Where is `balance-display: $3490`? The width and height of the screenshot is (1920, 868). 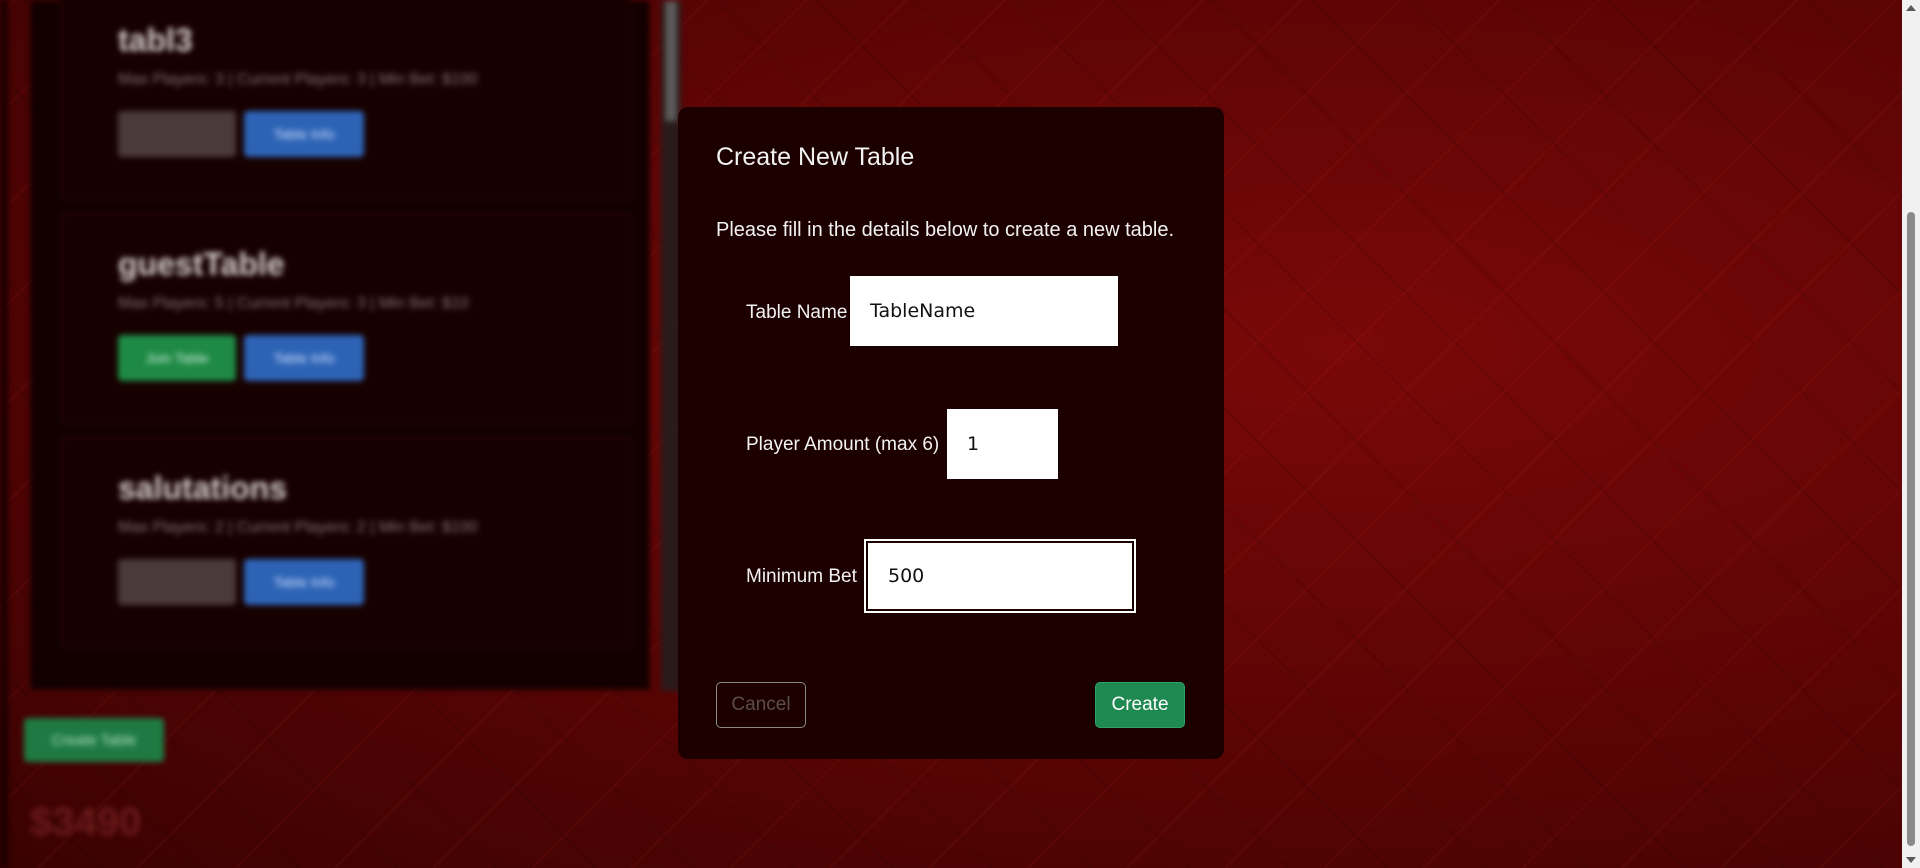 balance-display: $3490 is located at coordinates (86, 822).